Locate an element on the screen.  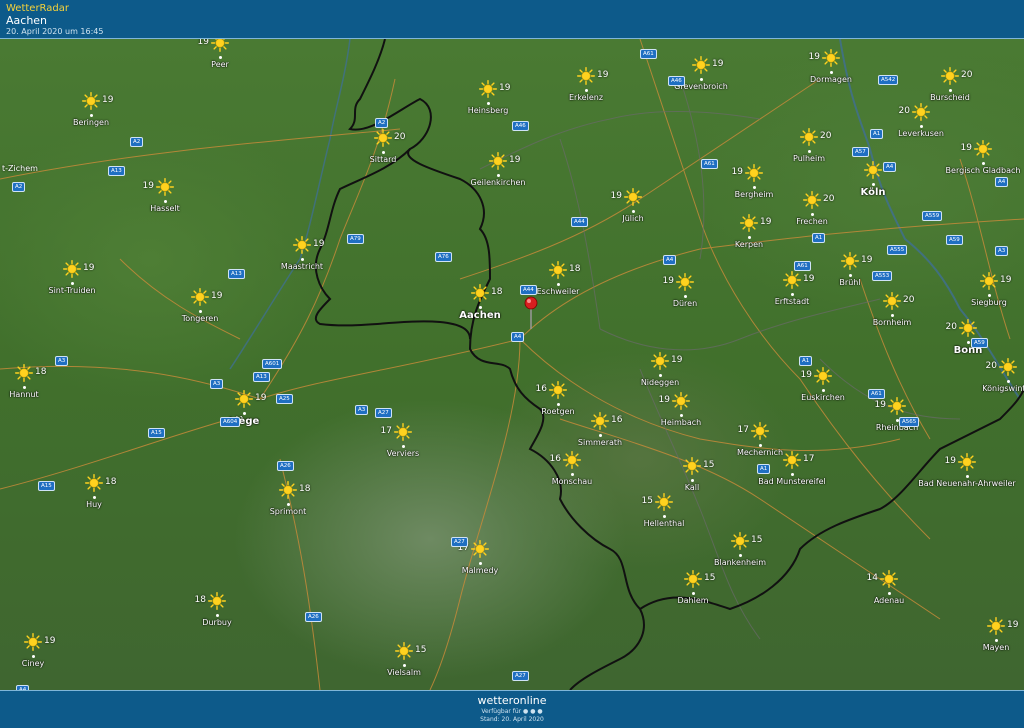
app-title: WetterRadar is located at coordinates (38, 8).